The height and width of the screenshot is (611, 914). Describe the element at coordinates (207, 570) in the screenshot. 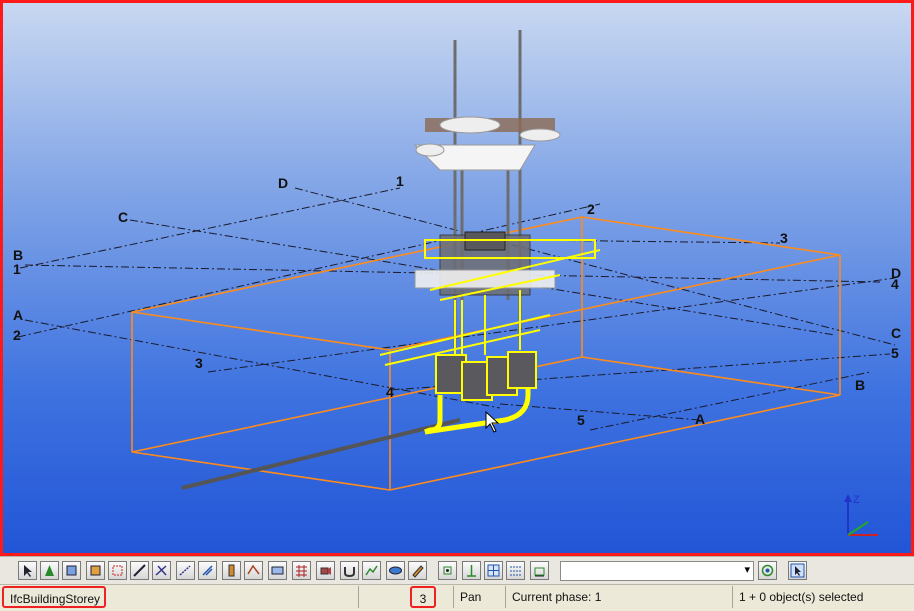

I see `column-icon` at that location.